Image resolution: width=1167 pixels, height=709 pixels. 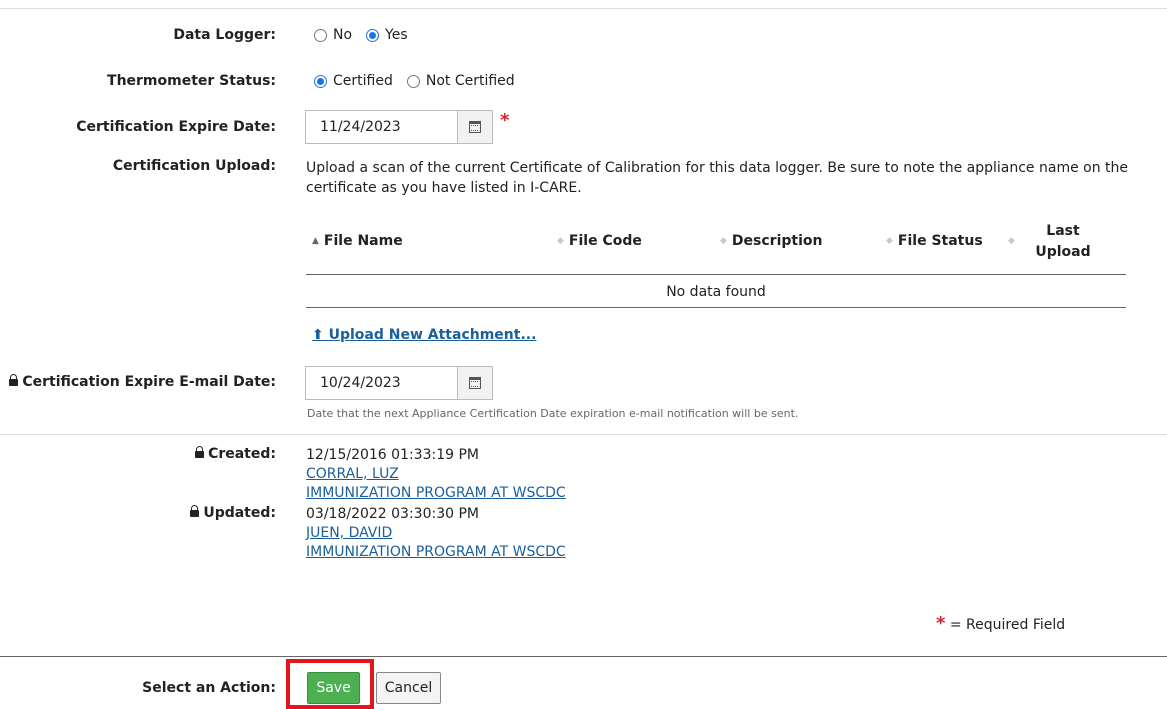 What do you see at coordinates (771, 241) in the screenshot?
I see `col-description: ◆ Description` at bounding box center [771, 241].